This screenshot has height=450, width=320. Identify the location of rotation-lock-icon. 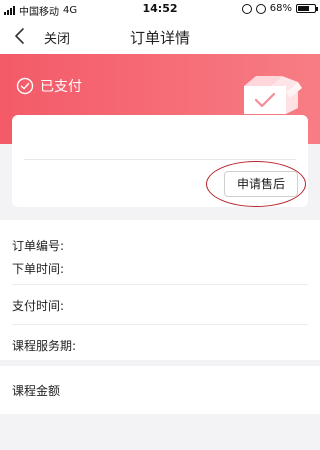
(246, 8).